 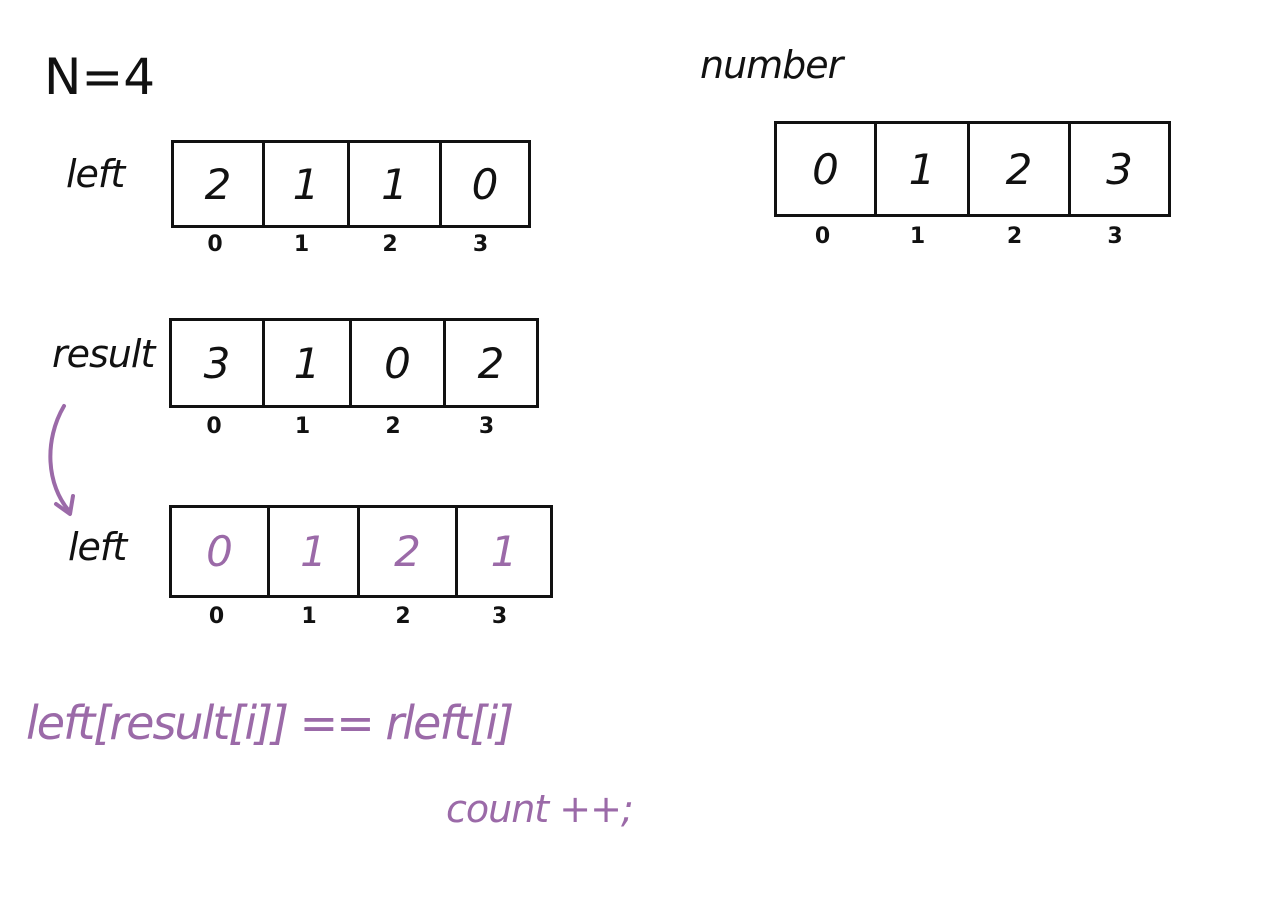 I want to click on result-cell: 0, so click(x=396, y=363).